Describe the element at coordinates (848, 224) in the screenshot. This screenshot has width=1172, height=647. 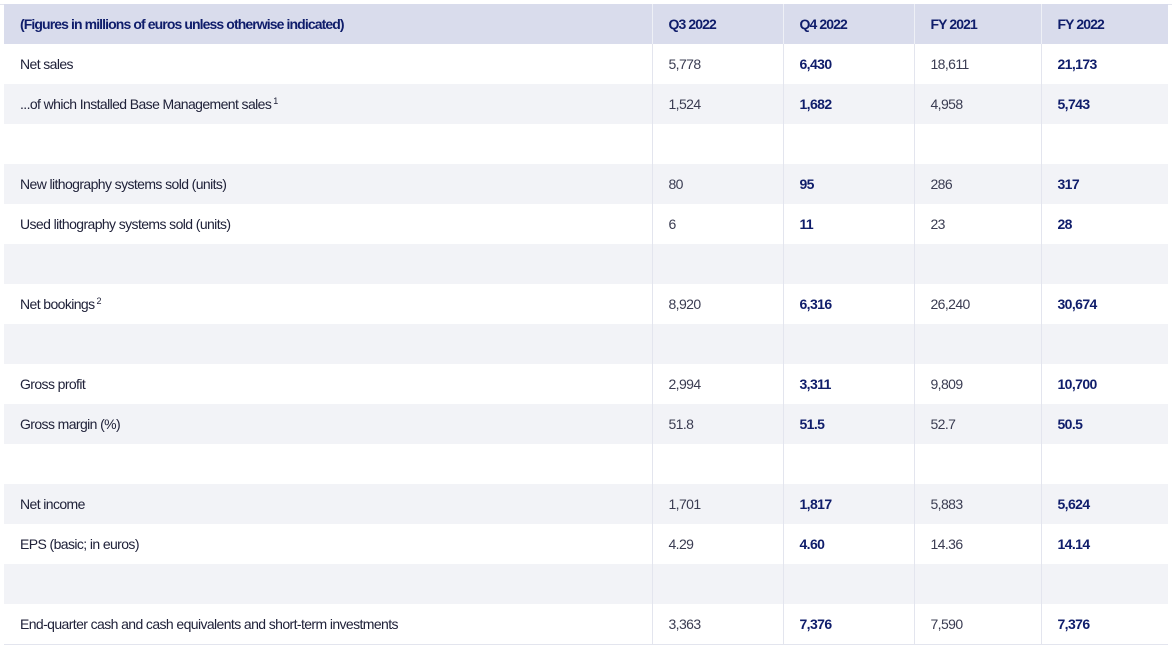
I see `cell-q4-2022: 11` at that location.